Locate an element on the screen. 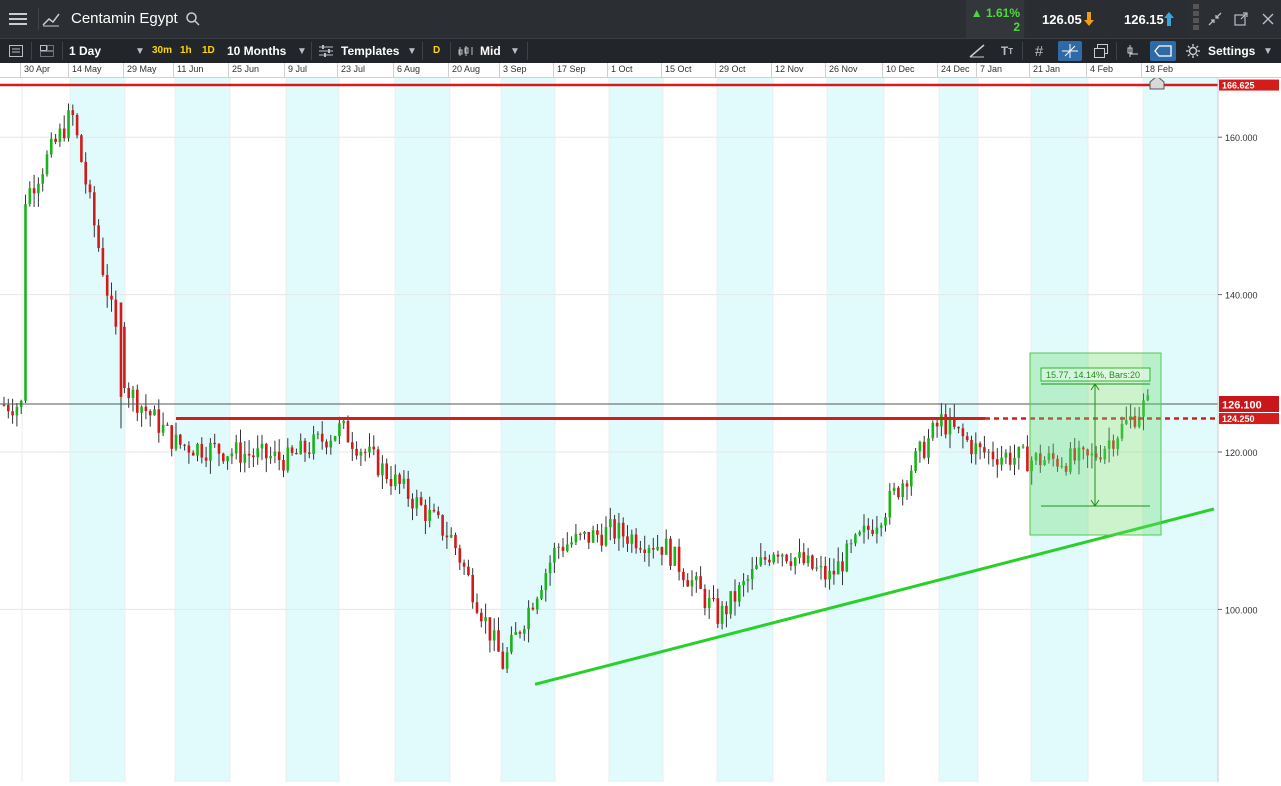  search-icon is located at coordinates (193, 19).